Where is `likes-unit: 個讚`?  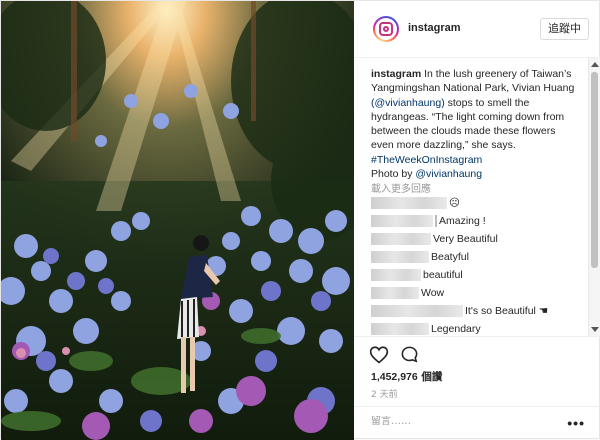 likes-unit: 個讚 is located at coordinates (430, 377).